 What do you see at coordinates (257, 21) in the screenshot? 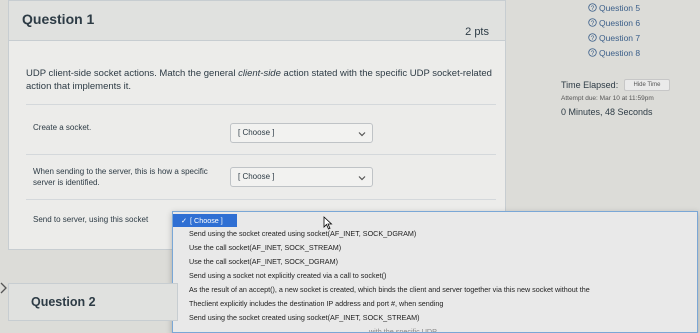
I see `question-header: Question 1 2 pts` at bounding box center [257, 21].